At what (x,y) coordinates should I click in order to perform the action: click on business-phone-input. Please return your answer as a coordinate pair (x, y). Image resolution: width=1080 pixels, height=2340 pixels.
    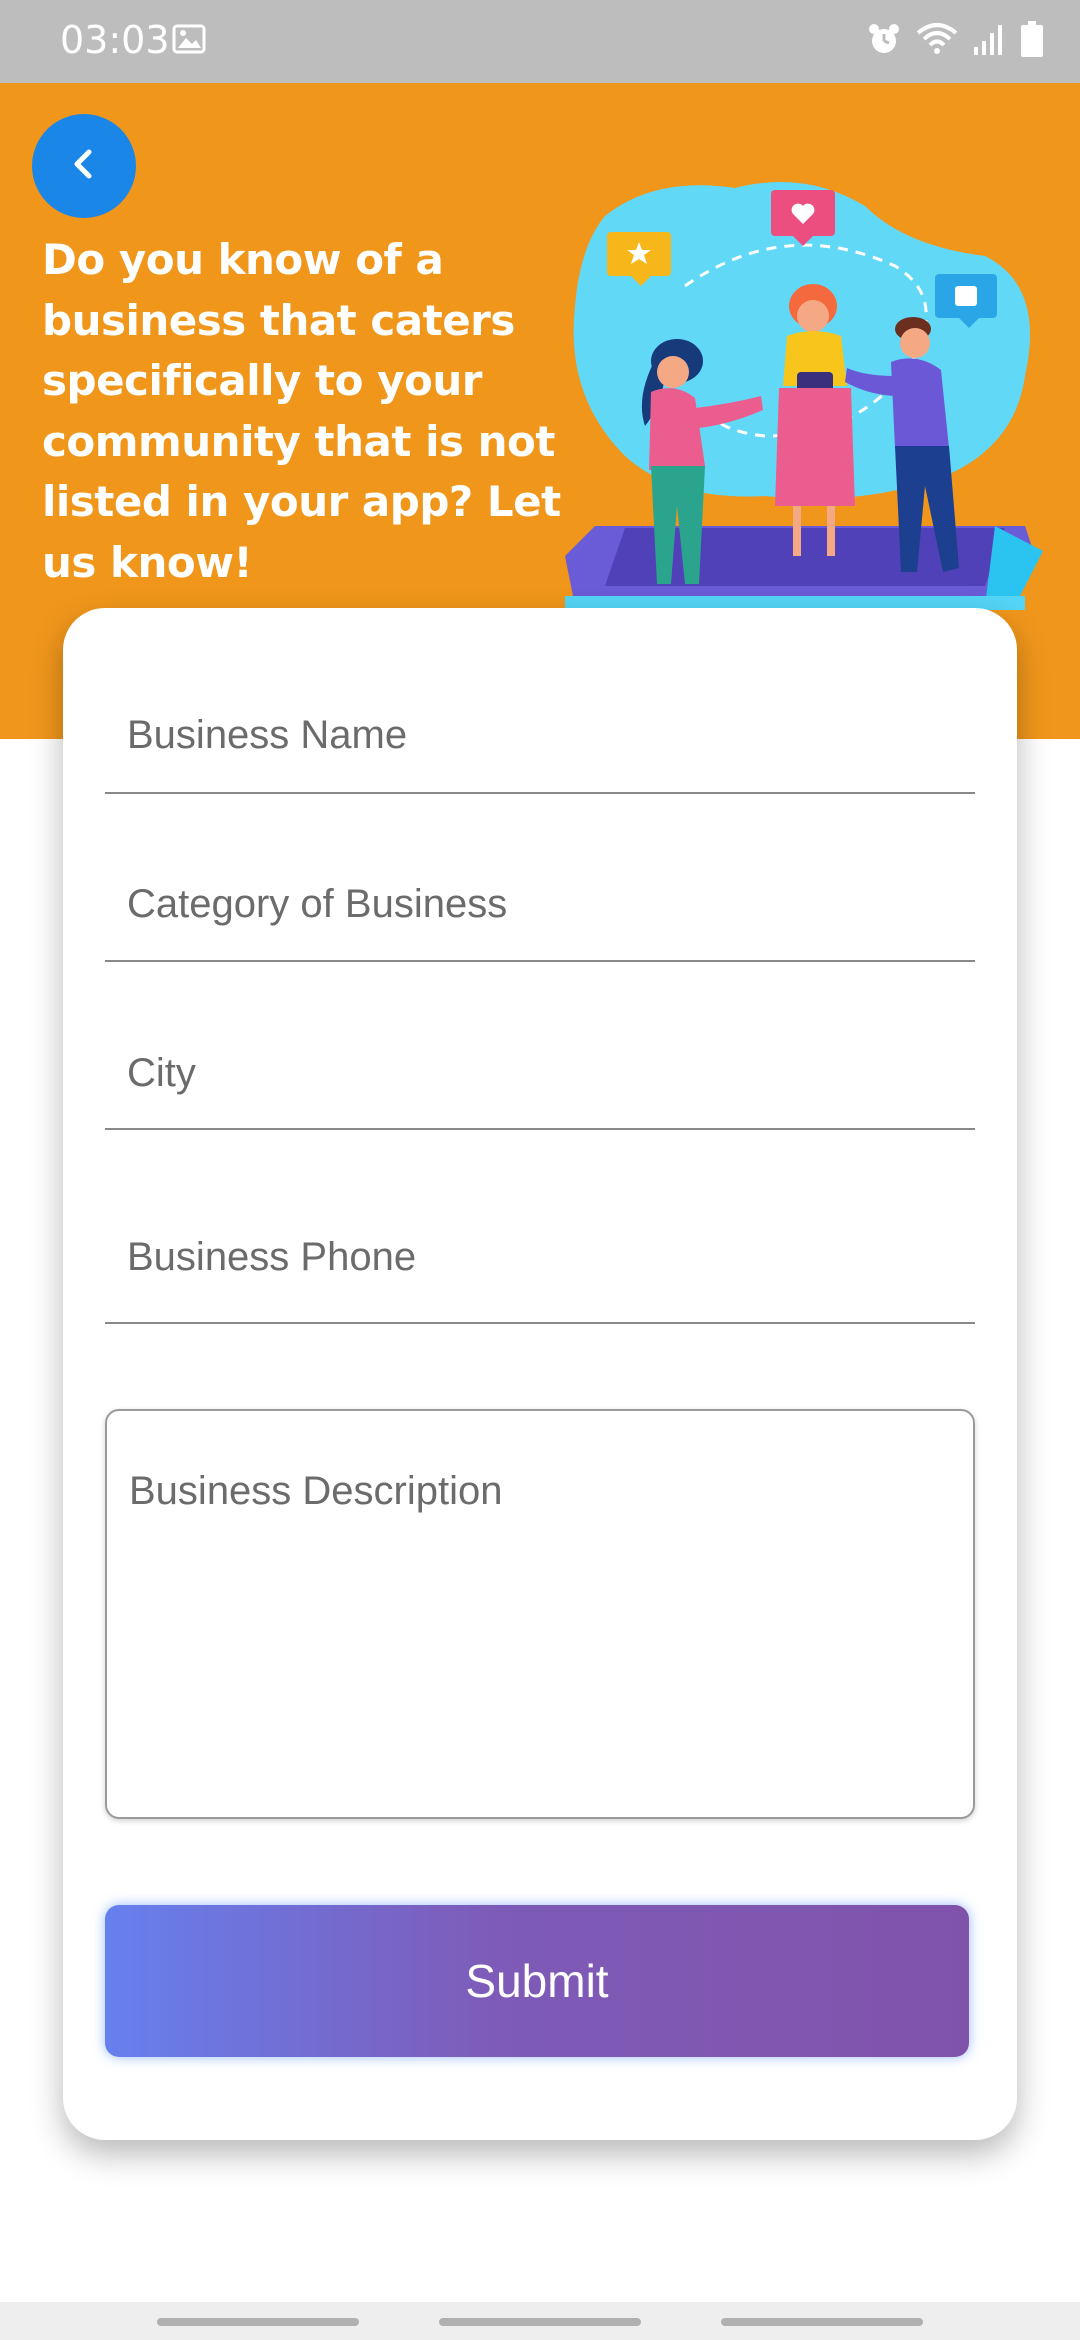
    Looking at the image, I should click on (540, 1257).